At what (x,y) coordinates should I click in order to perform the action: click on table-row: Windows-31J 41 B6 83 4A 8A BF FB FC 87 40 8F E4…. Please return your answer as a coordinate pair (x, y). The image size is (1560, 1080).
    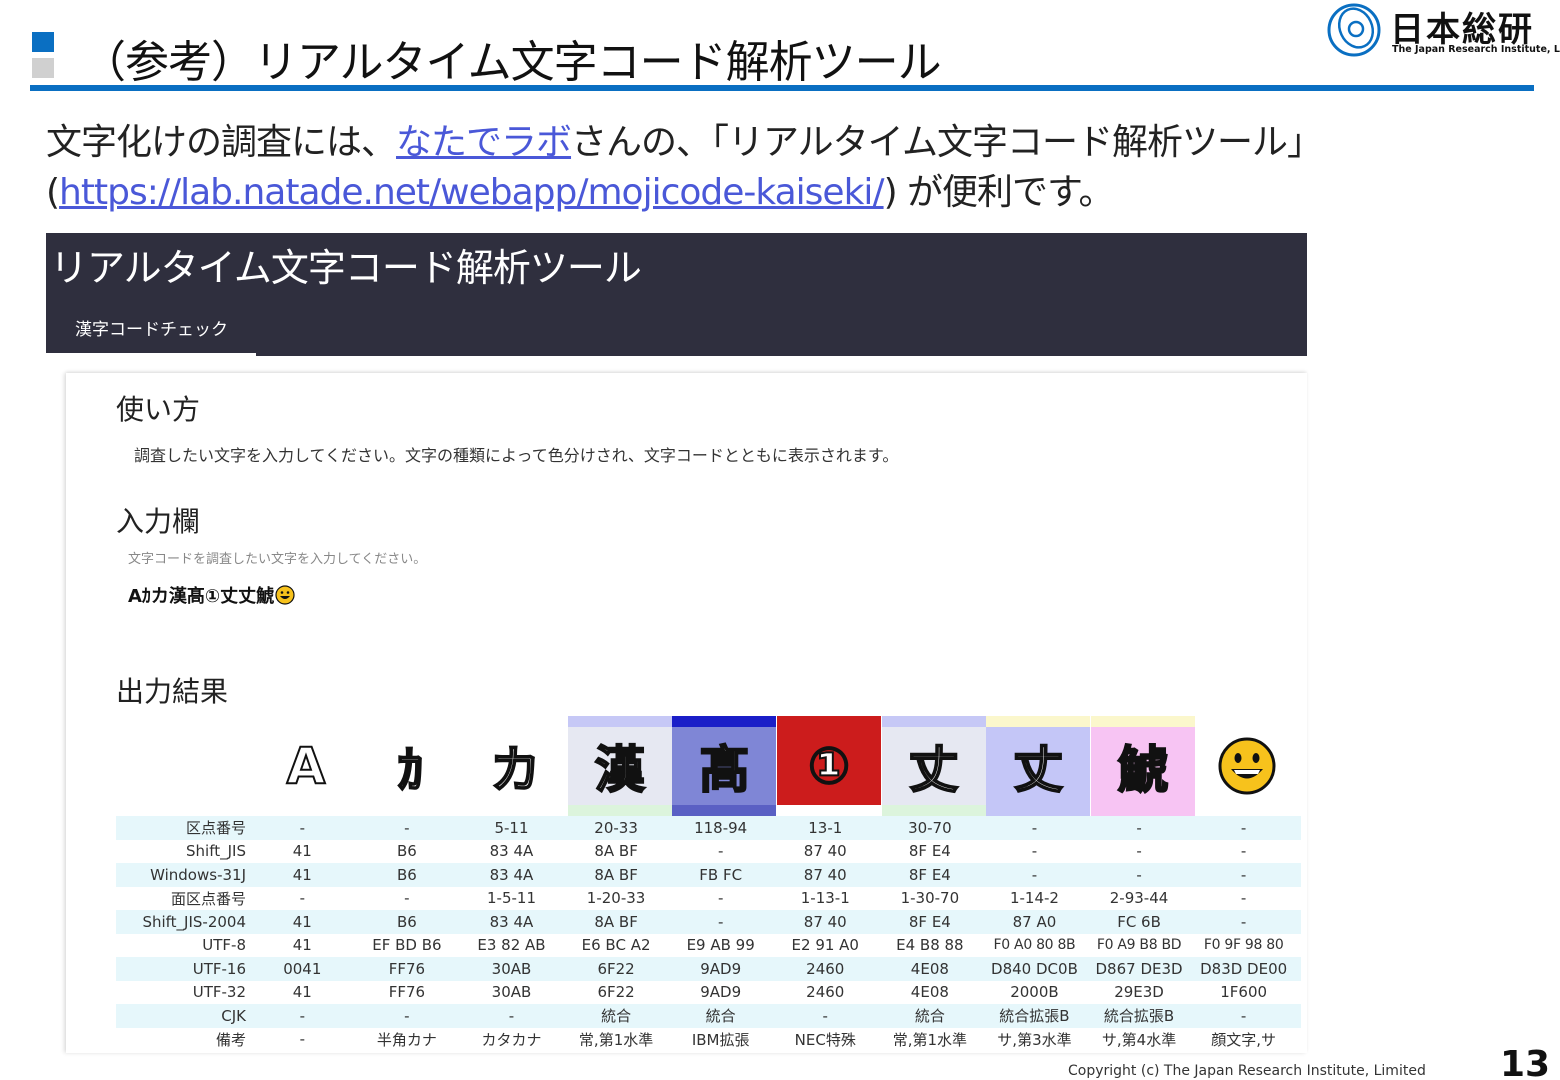
    Looking at the image, I should click on (708, 875).